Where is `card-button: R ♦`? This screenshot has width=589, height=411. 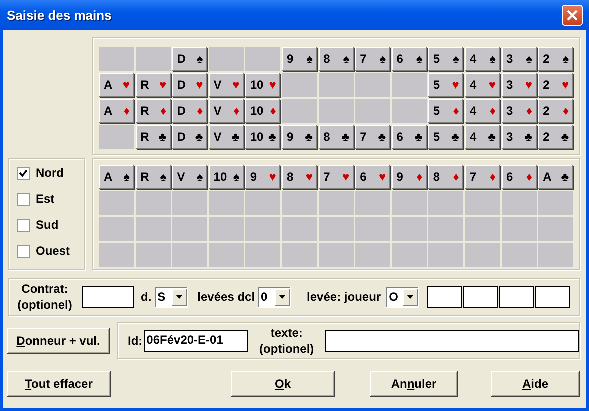 card-button: R ♦ is located at coordinates (153, 111).